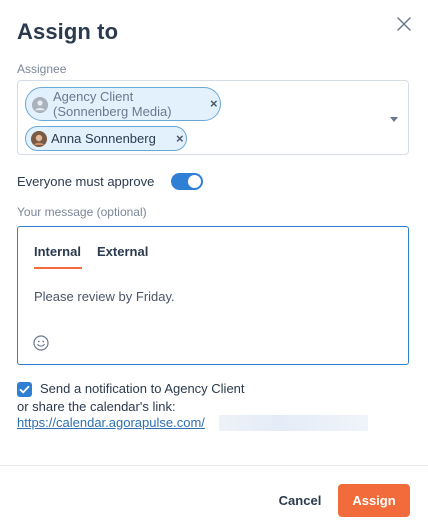 The height and width of the screenshot is (525, 428). I want to click on chevron-down-icon, so click(394, 119).